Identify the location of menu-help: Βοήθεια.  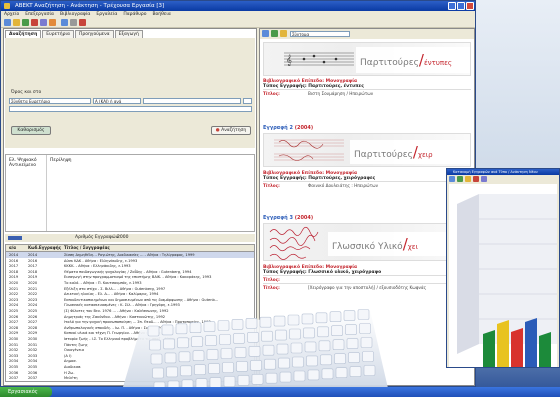
(161, 14).